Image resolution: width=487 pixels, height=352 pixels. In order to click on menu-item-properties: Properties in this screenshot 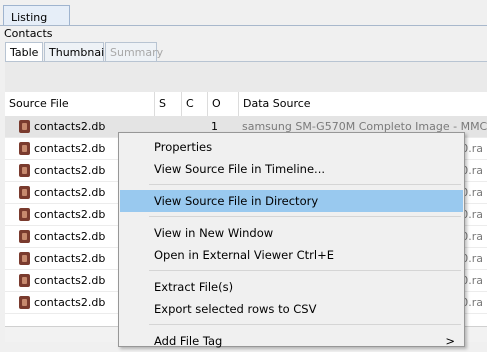, I will do `click(291, 147)`.